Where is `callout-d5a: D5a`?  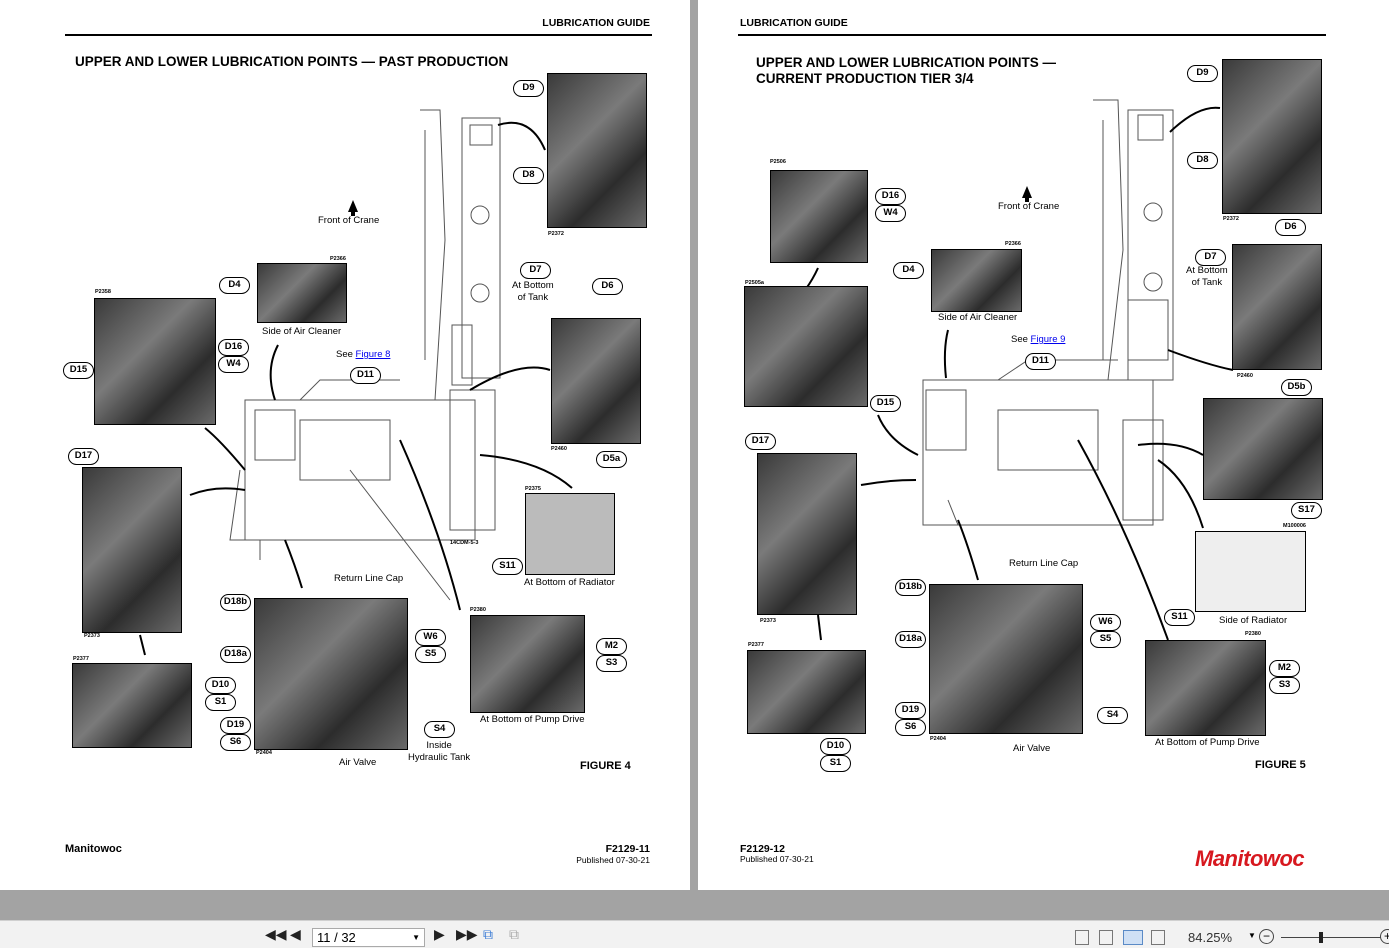
callout-d5a: D5a is located at coordinates (611, 459).